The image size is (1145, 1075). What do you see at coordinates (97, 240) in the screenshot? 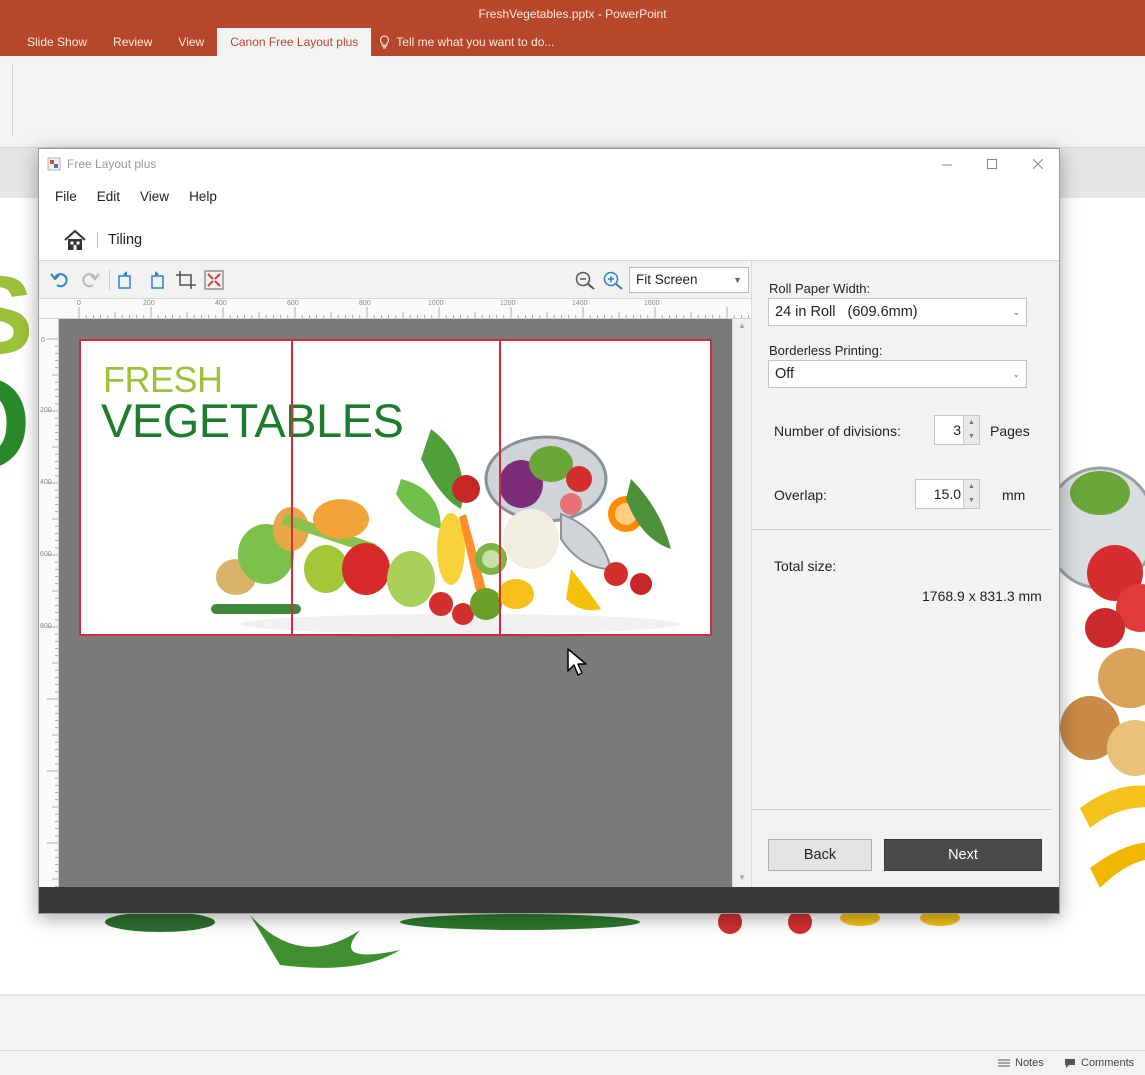
I see `breadcrumb-separator` at bounding box center [97, 240].